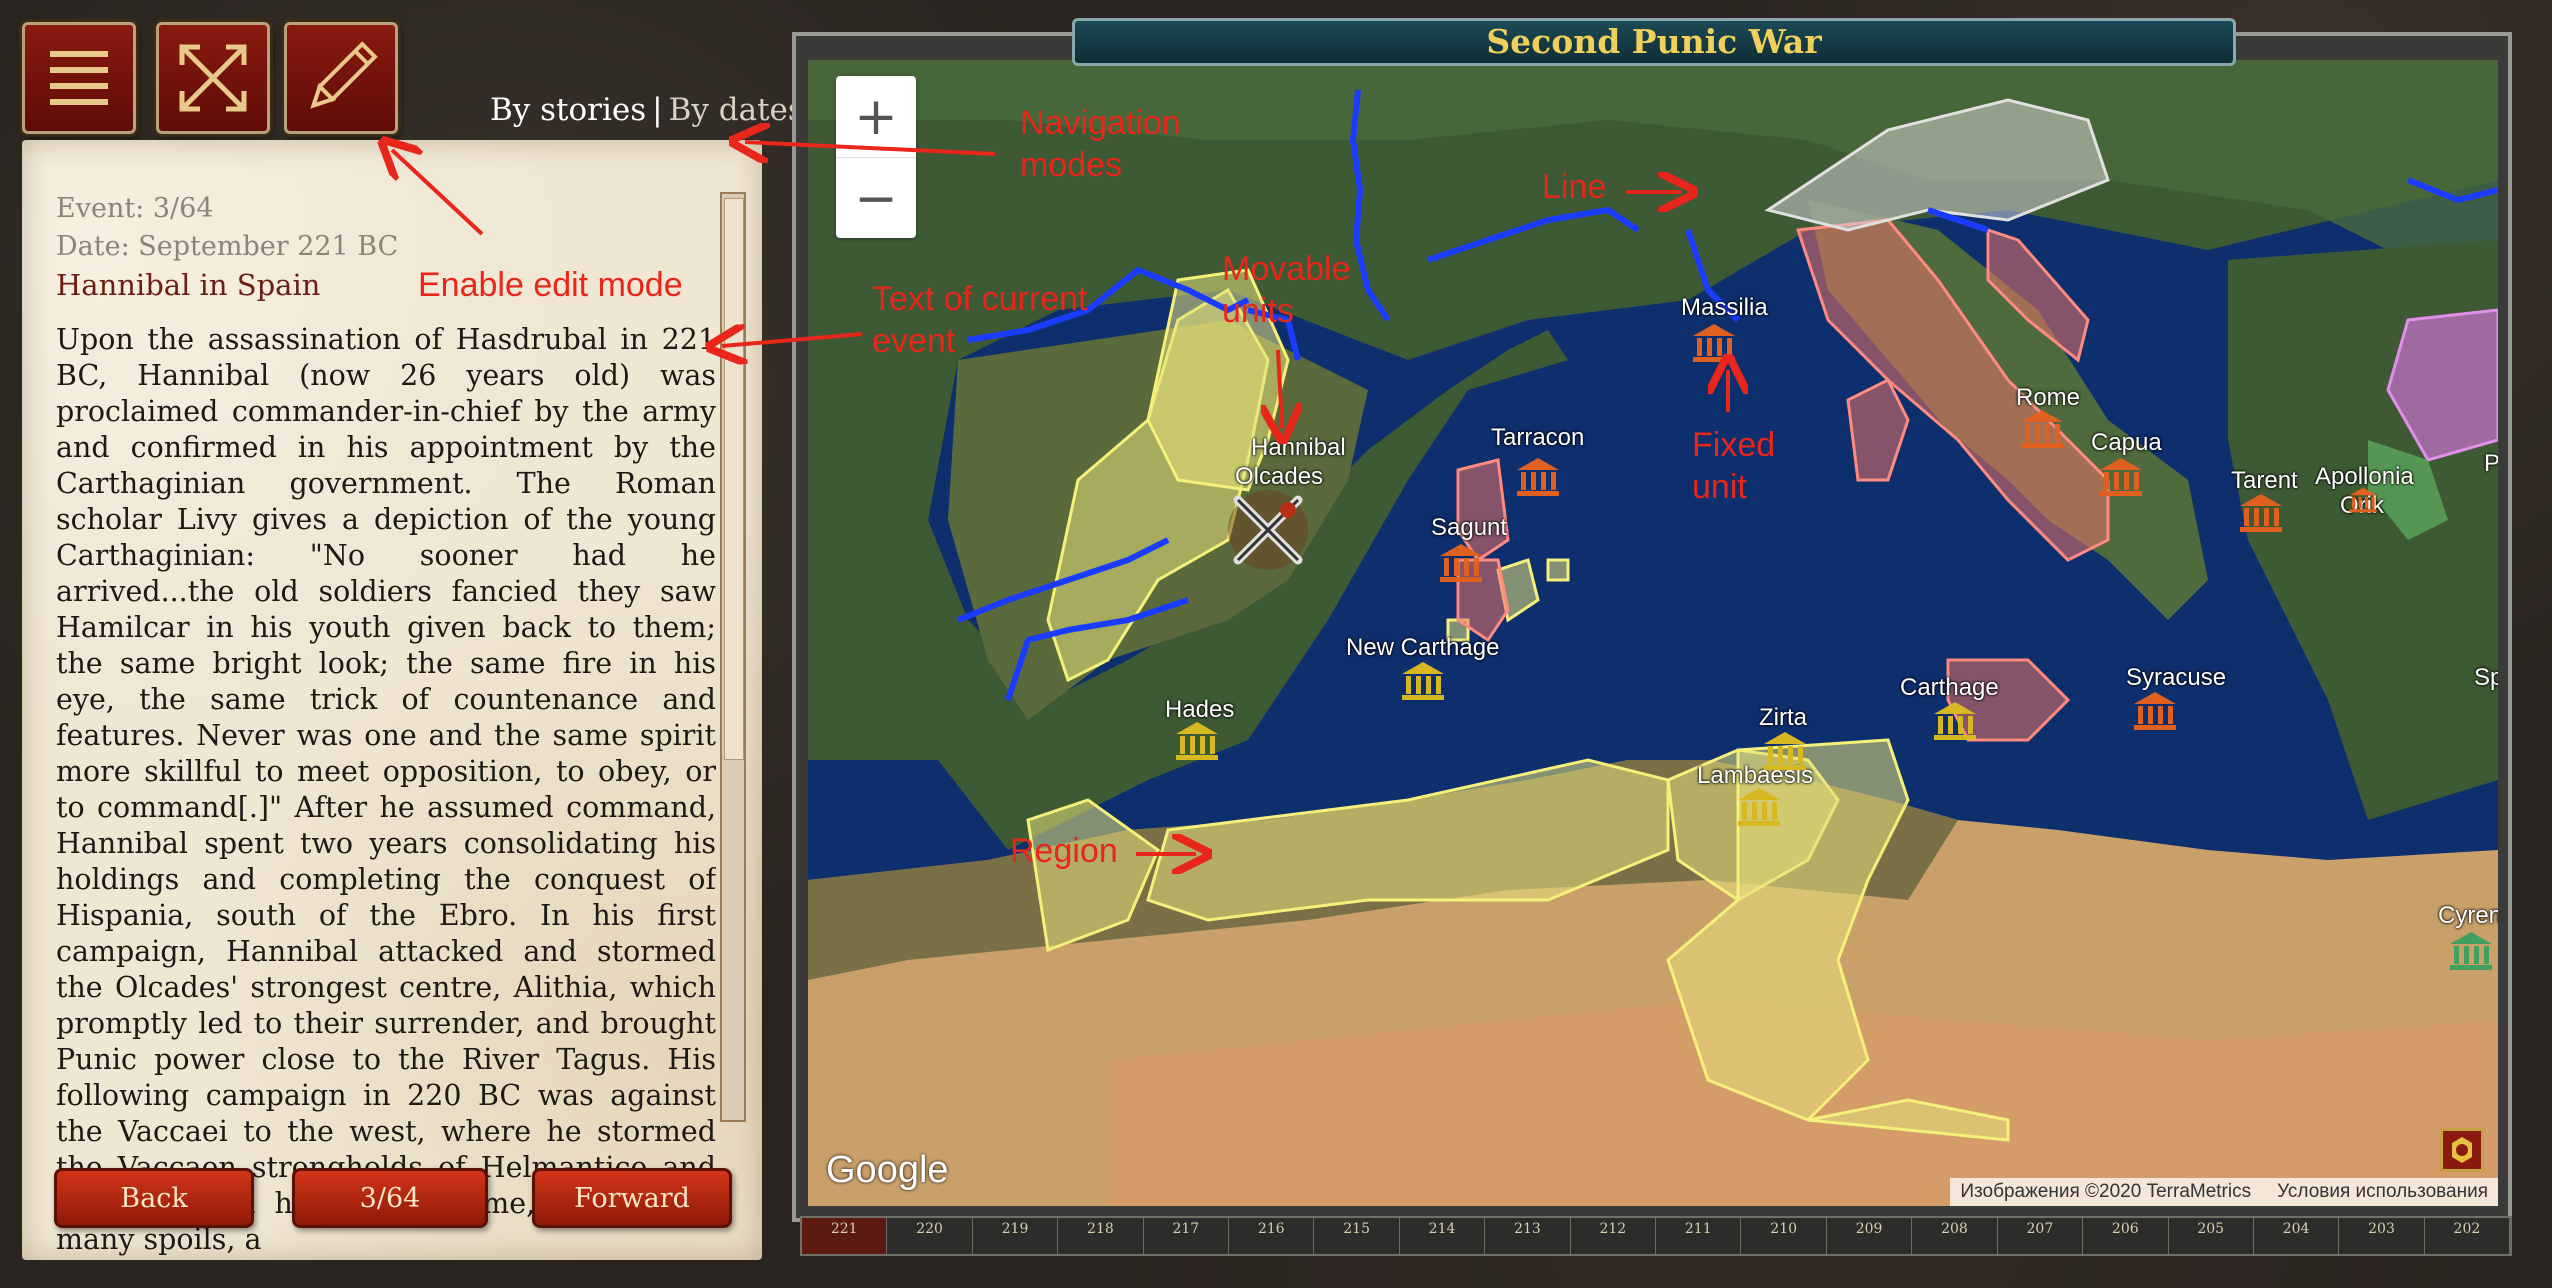 This screenshot has height=1288, width=2552. I want to click on label-zirta: Zirta, so click(1783, 717).